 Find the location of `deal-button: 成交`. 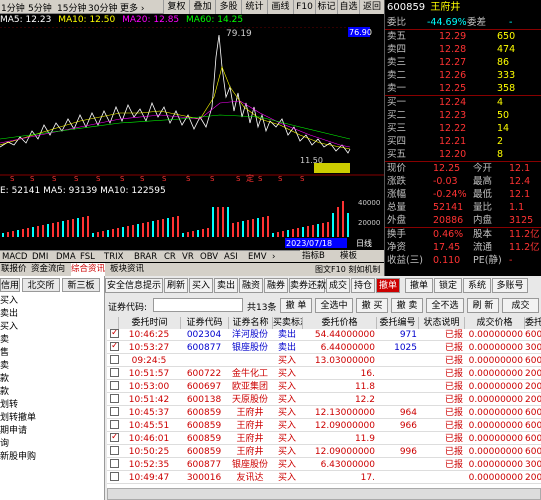

deal-button: 成交 is located at coordinates (520, 305).